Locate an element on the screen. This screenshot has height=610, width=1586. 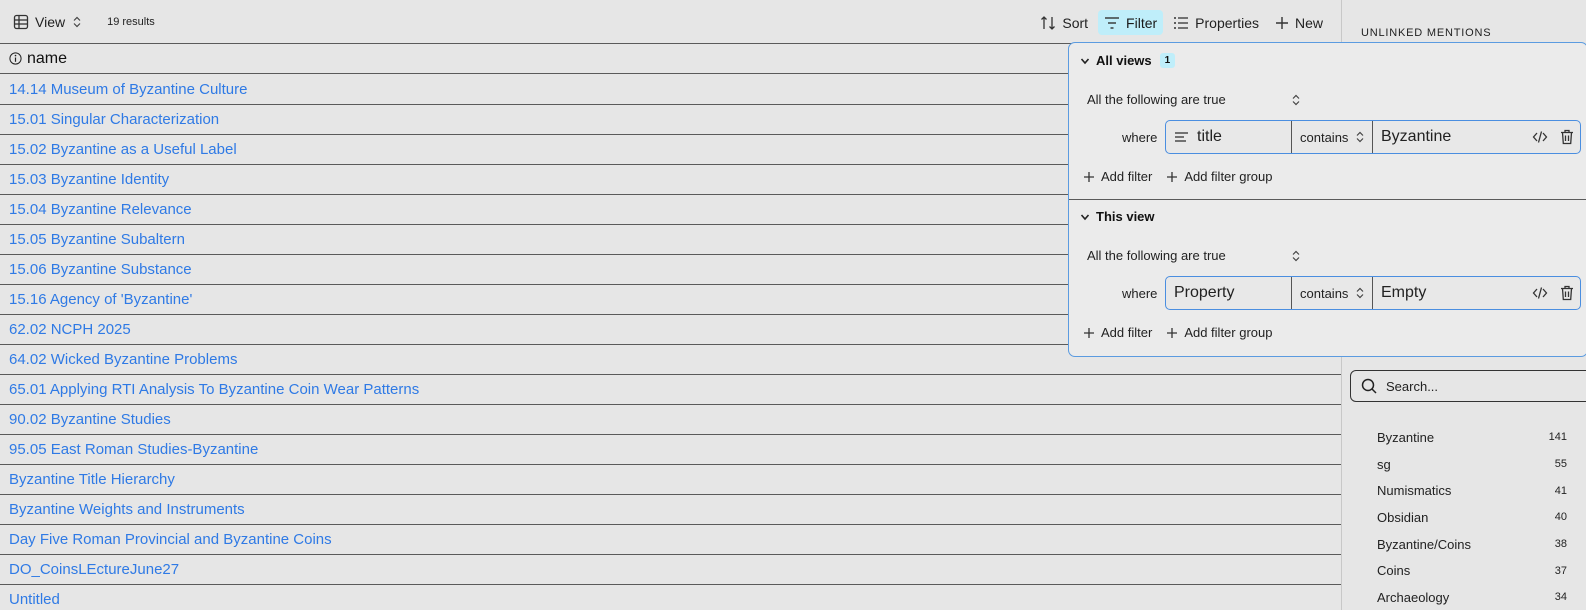
tag-name: Coins is located at coordinates (1394, 571).